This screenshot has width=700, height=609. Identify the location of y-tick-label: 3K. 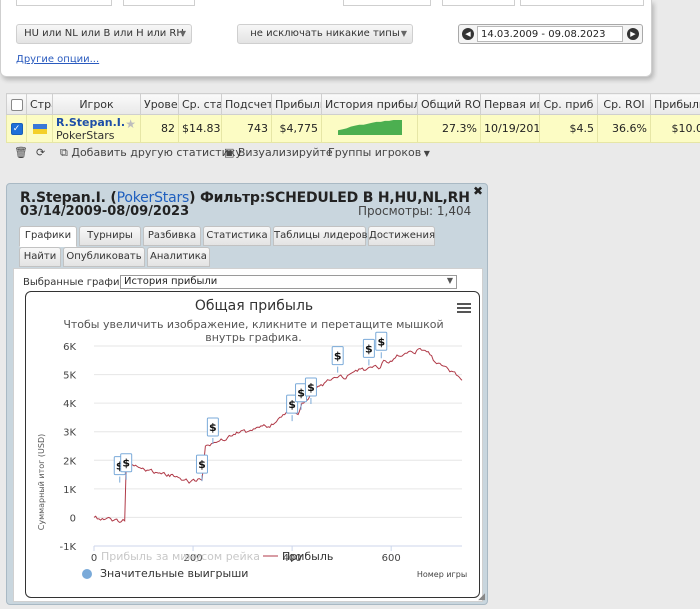
(69, 433).